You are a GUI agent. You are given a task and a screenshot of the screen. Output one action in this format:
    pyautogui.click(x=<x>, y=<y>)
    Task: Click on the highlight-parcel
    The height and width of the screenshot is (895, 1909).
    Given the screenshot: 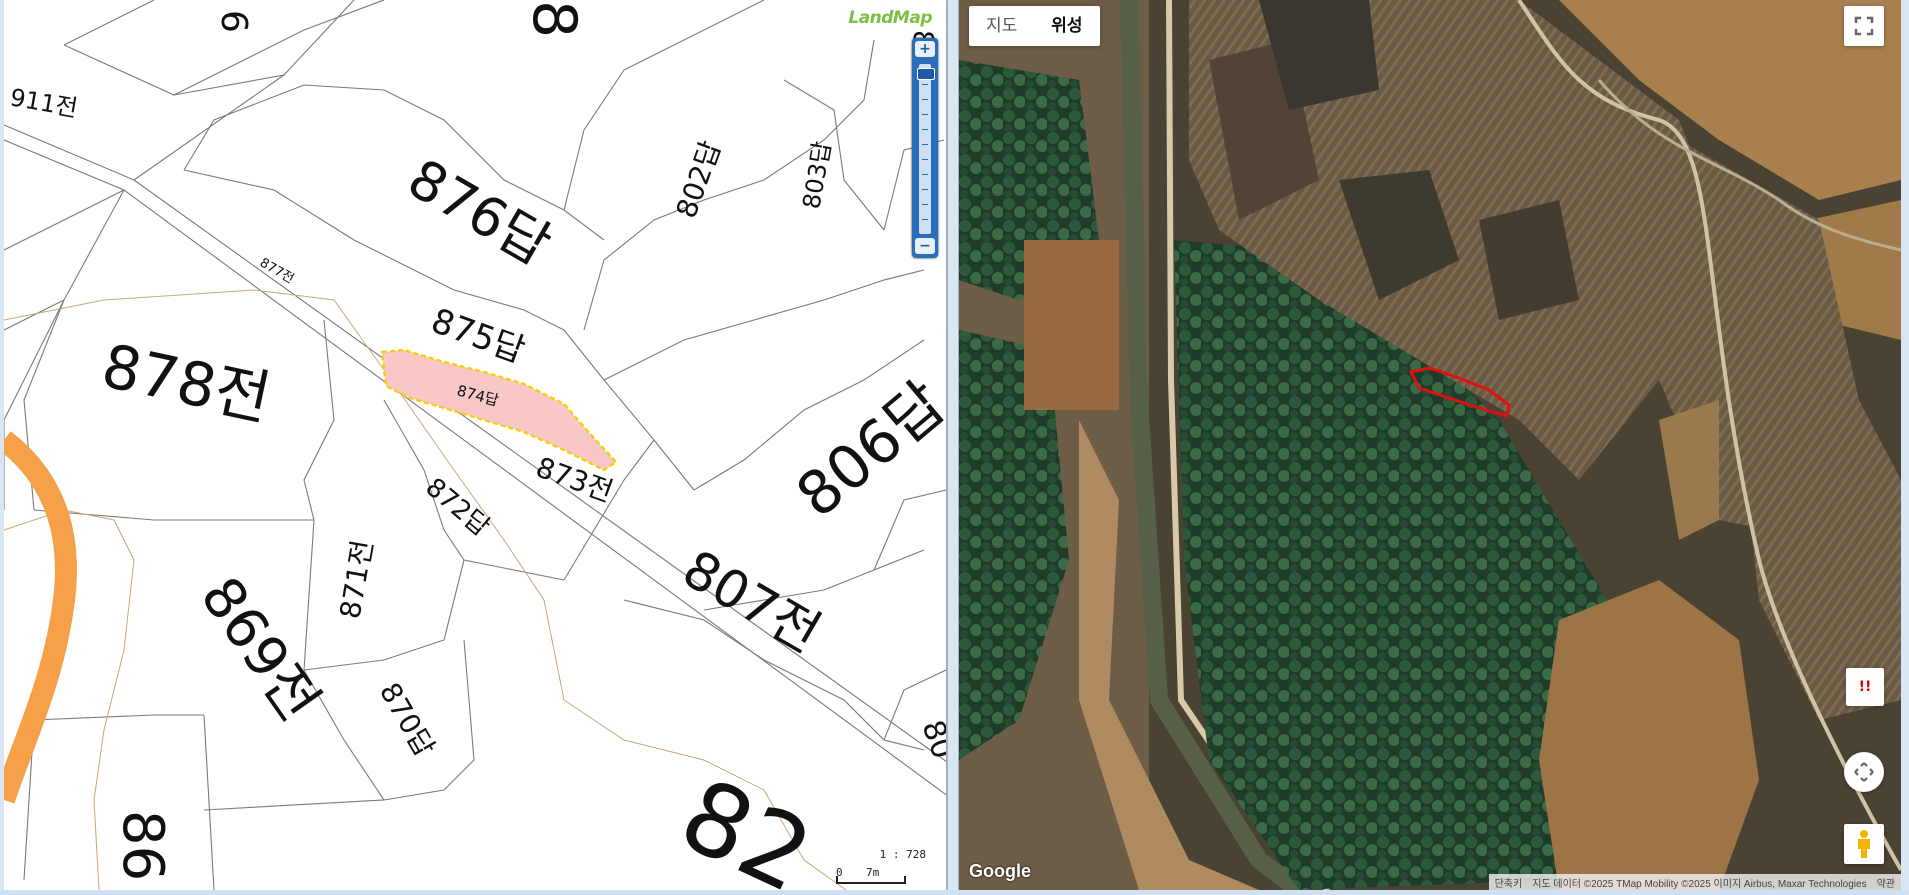 What is the action you would take?
    pyautogui.click(x=499, y=410)
    